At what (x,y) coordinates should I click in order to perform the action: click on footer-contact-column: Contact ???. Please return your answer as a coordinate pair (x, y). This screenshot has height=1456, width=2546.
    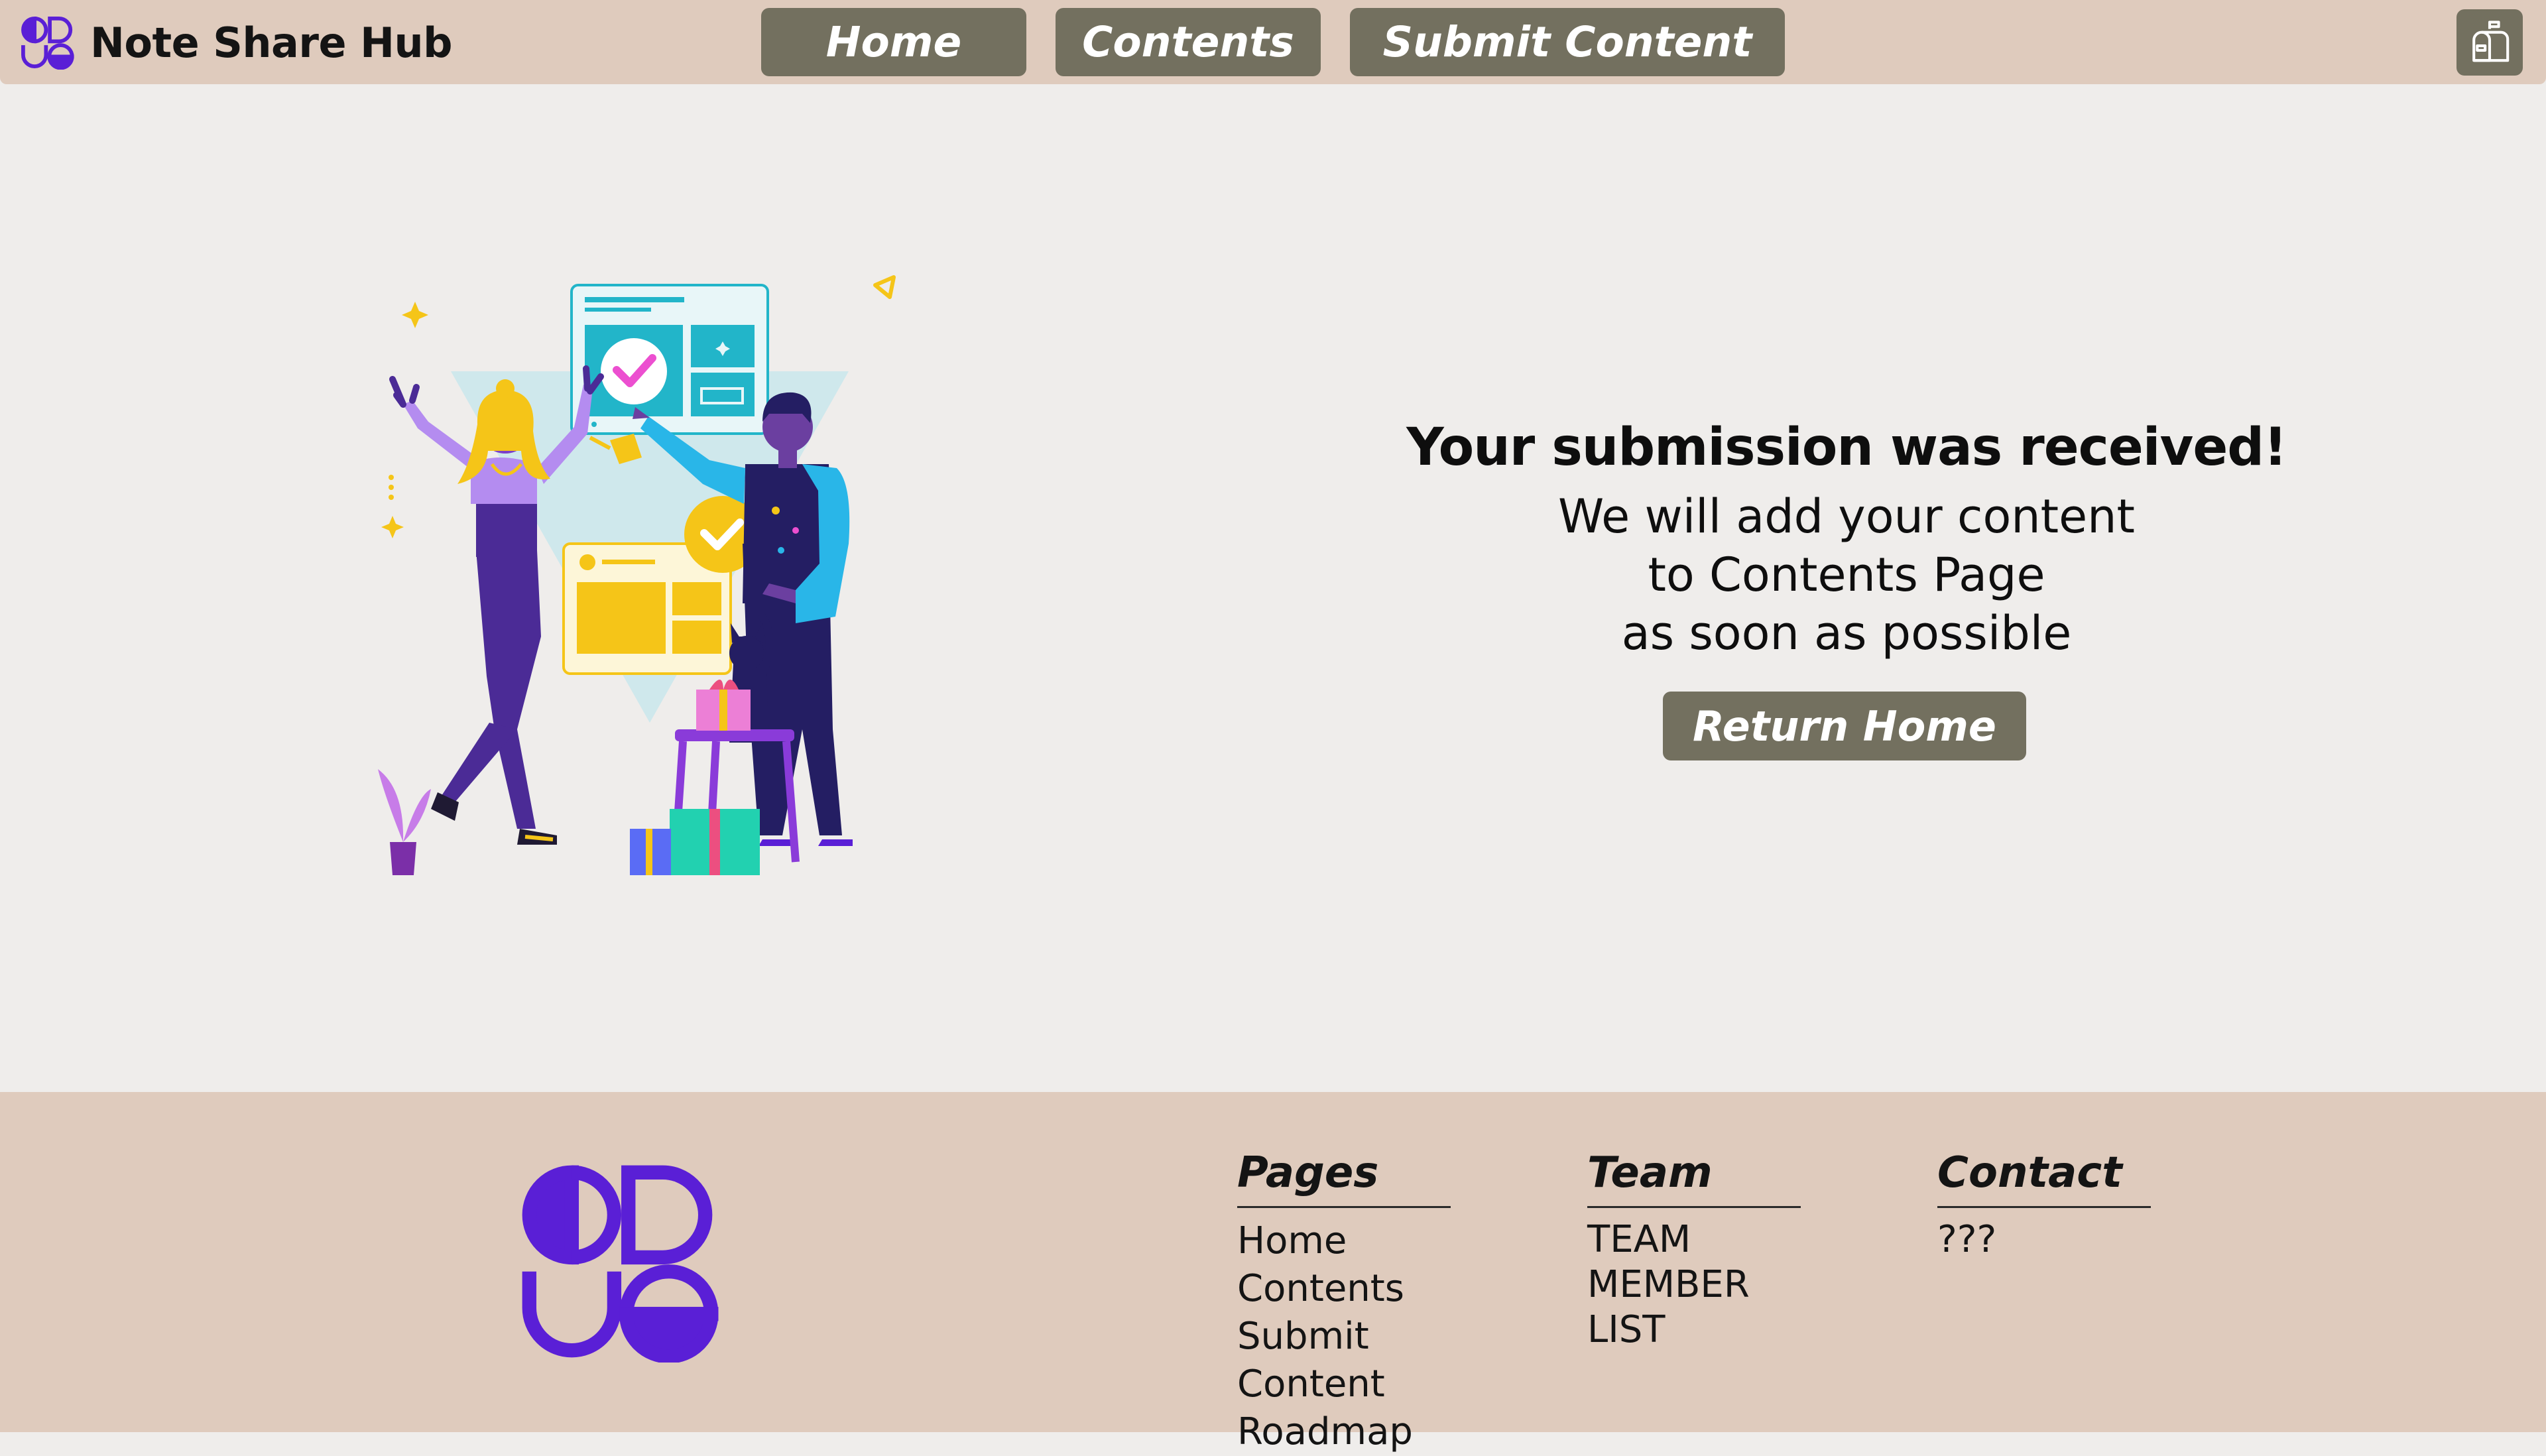
    Looking at the image, I should click on (2046, 1203).